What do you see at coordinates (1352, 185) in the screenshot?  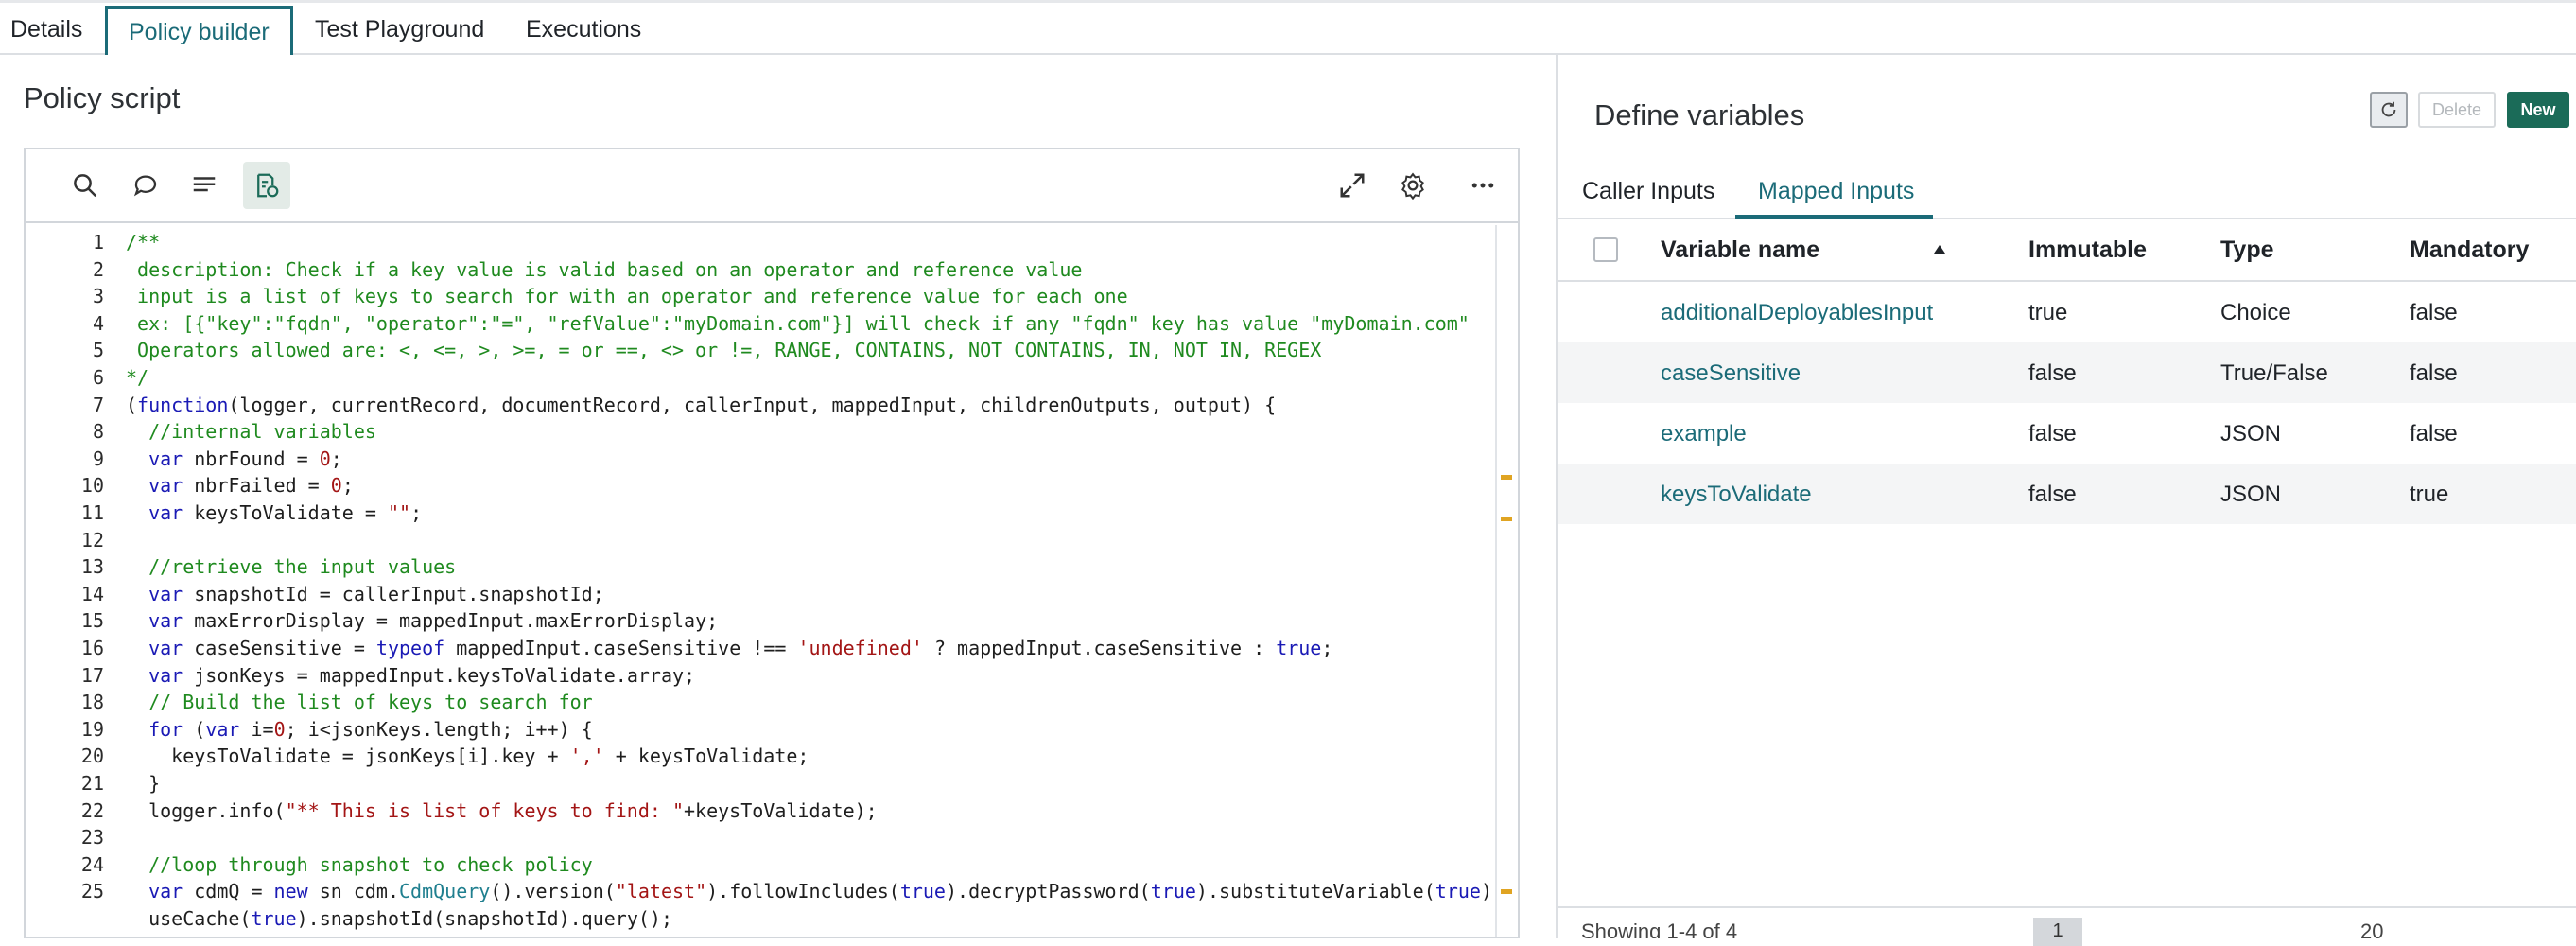 I see `expand-icon` at bounding box center [1352, 185].